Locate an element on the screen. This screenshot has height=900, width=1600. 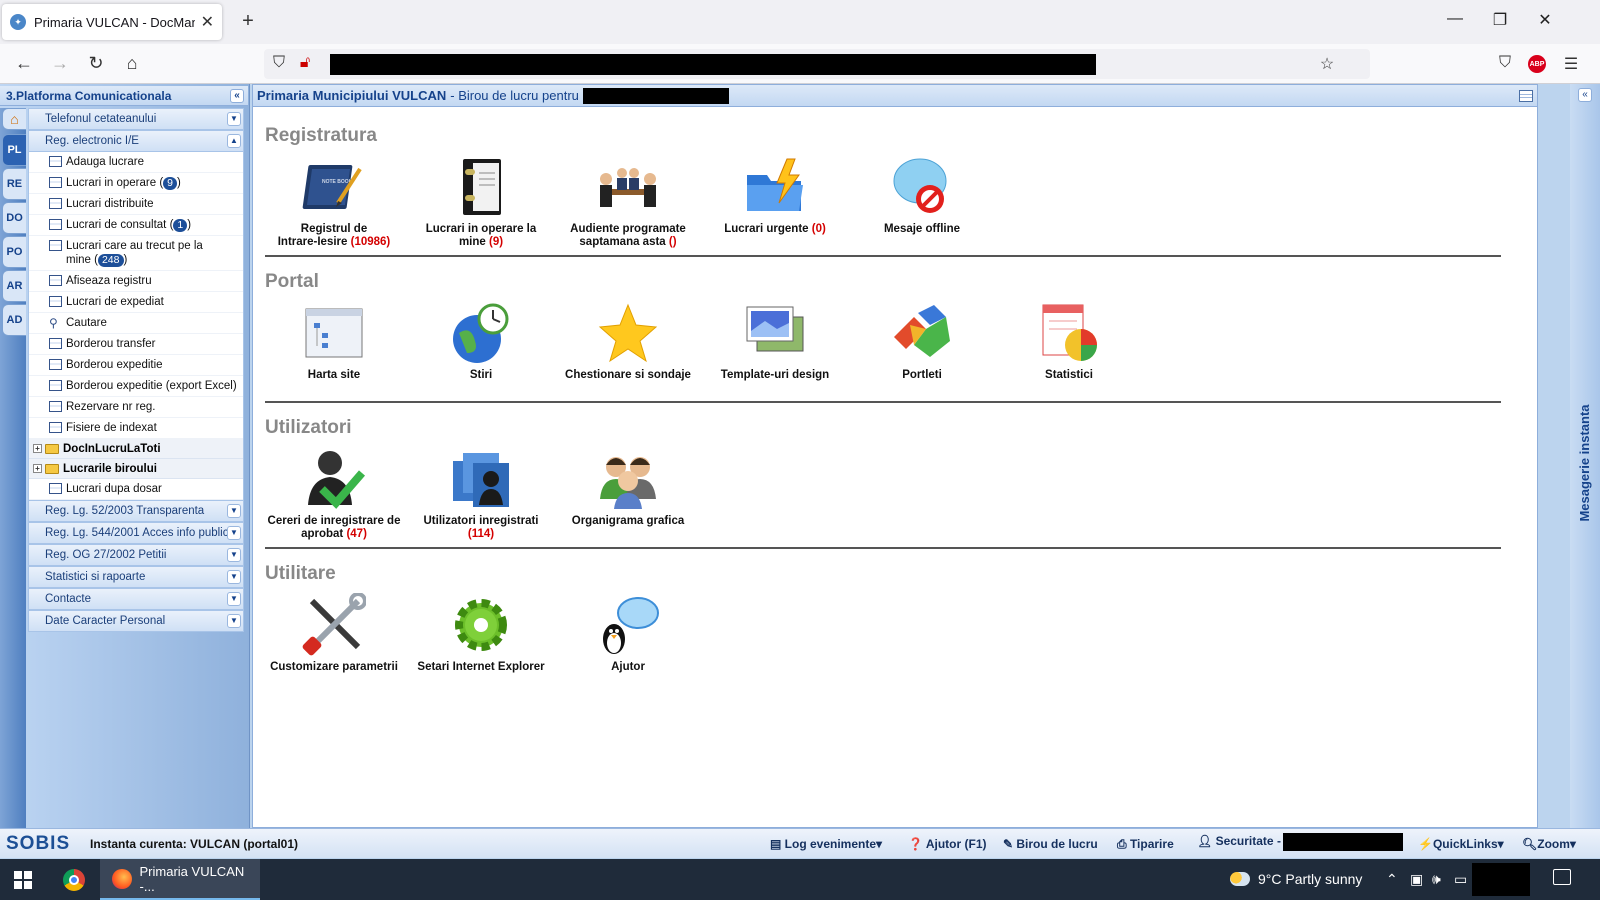
organigrama-grafica-button: Organigrama grafica is located at coordinates (628, 487).